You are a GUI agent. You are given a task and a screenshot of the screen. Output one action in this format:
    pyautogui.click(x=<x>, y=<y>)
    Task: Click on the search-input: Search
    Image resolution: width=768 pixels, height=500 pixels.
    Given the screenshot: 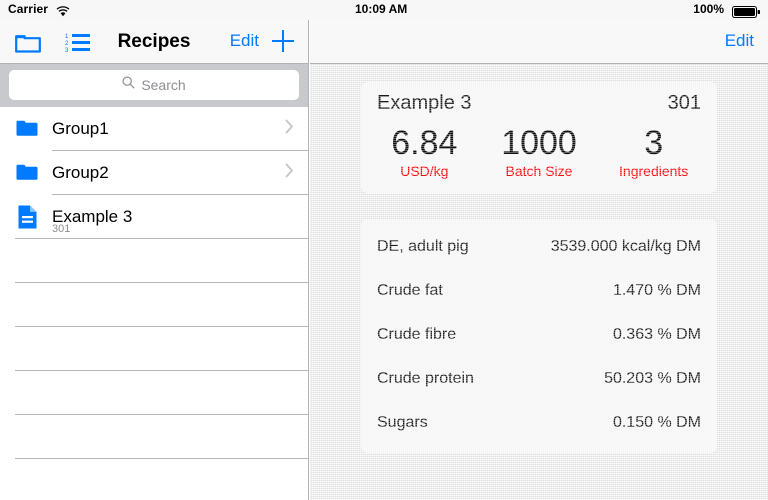 What is the action you would take?
    pyautogui.click(x=154, y=85)
    